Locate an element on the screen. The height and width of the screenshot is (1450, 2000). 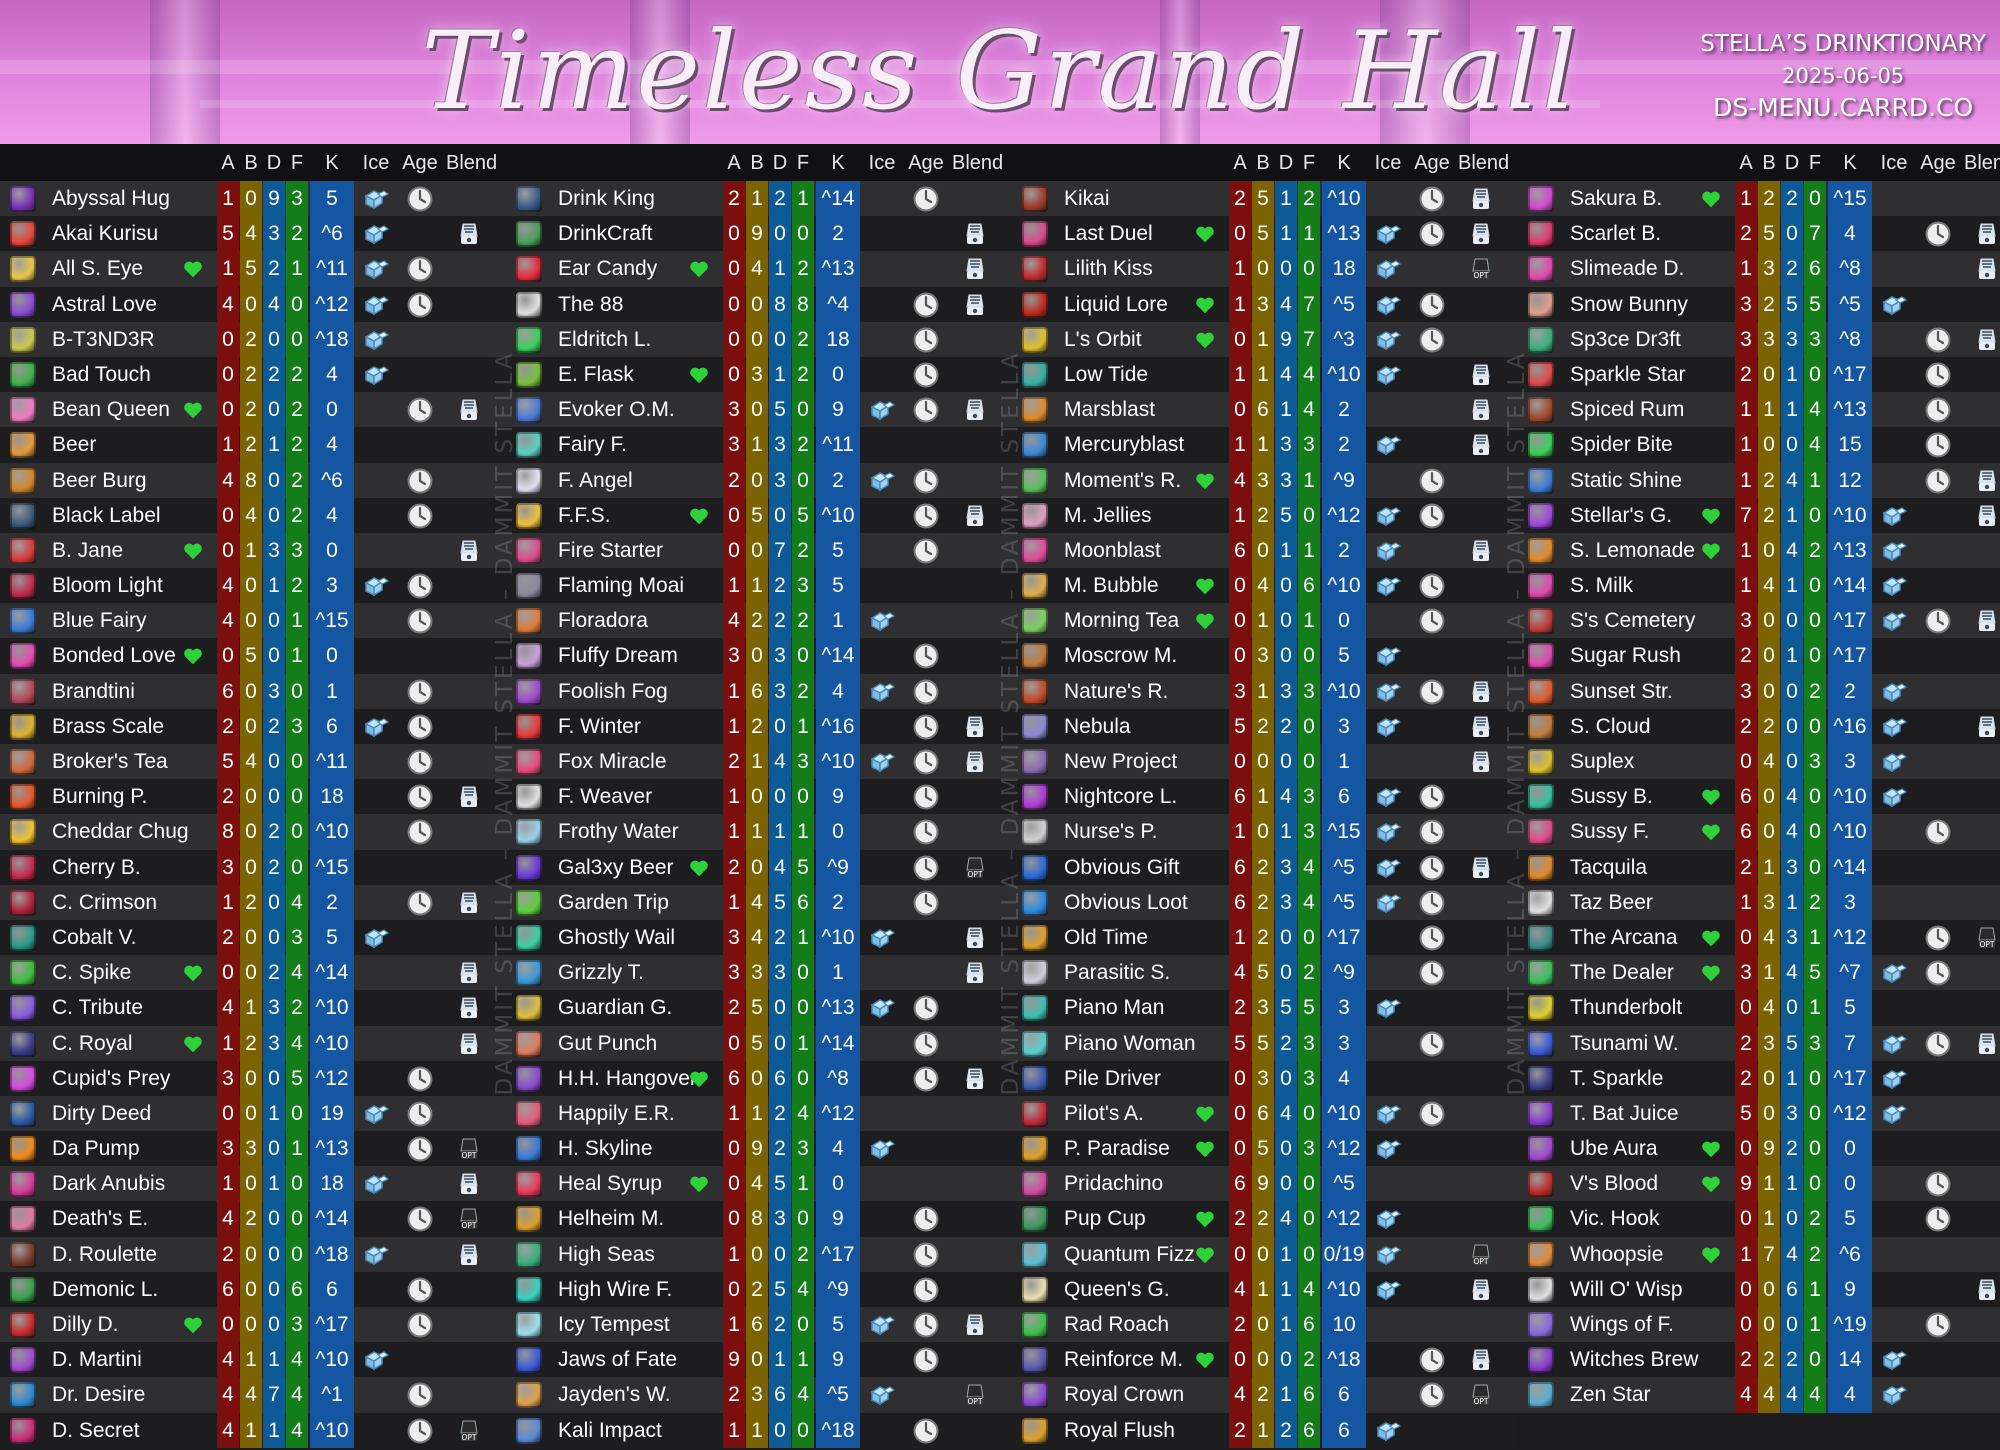
drink-row: Nature's R. 3 1 3 3 ^10 is located at coordinates (1265, 691).